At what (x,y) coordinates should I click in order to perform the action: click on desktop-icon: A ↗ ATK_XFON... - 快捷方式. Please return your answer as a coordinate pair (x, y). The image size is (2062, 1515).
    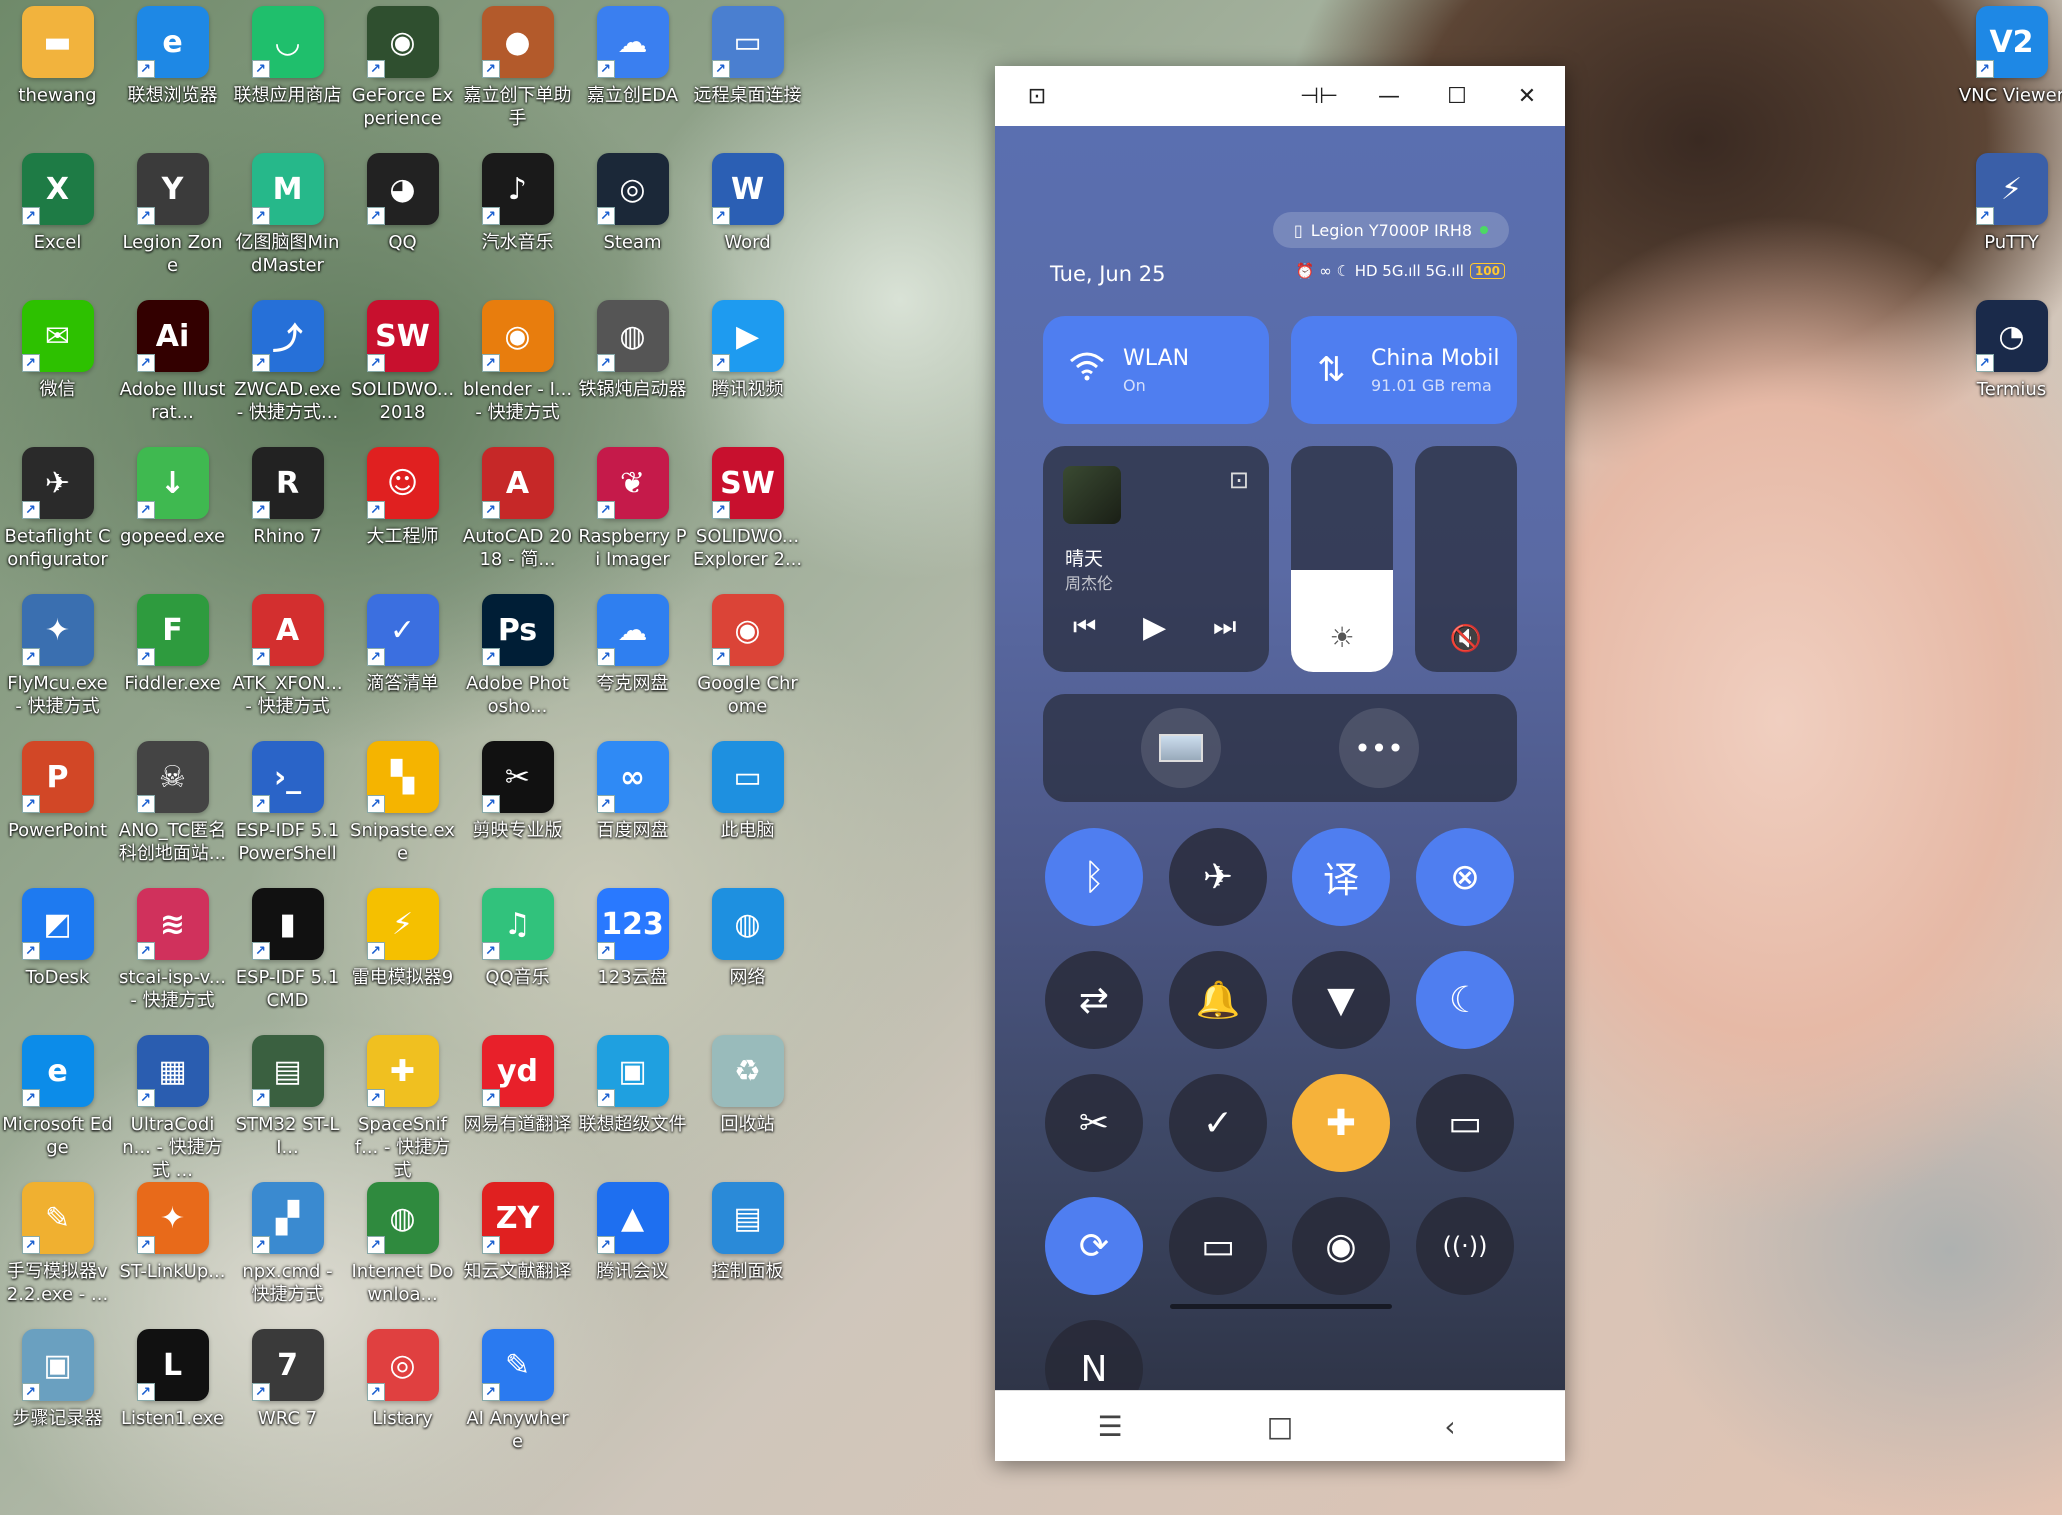
    Looking at the image, I should click on (287, 661).